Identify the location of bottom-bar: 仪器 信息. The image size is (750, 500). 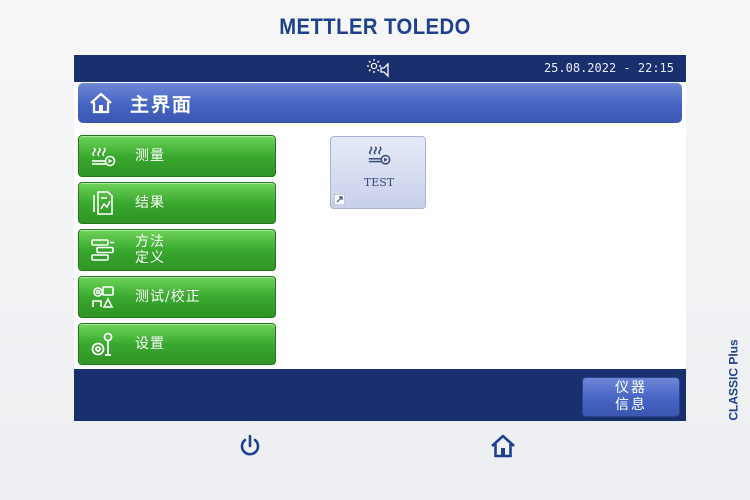
(380, 395).